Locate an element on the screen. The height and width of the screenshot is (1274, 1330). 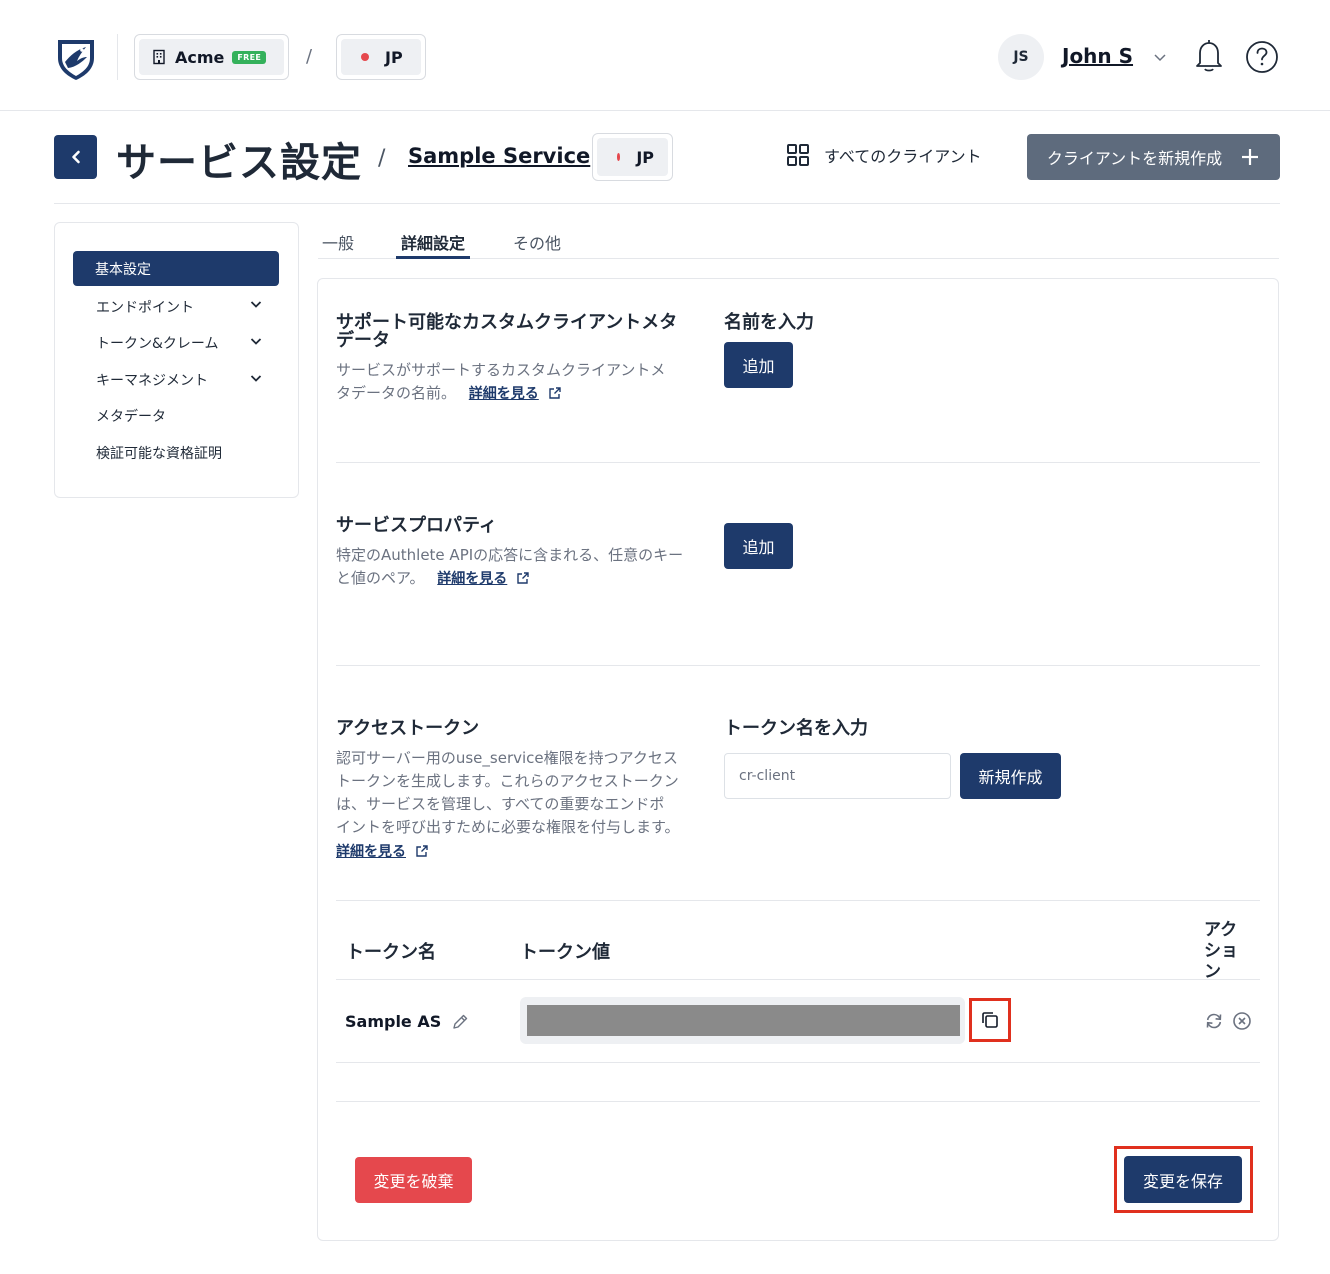
service-name-link: Sample Service is located at coordinates (499, 156).